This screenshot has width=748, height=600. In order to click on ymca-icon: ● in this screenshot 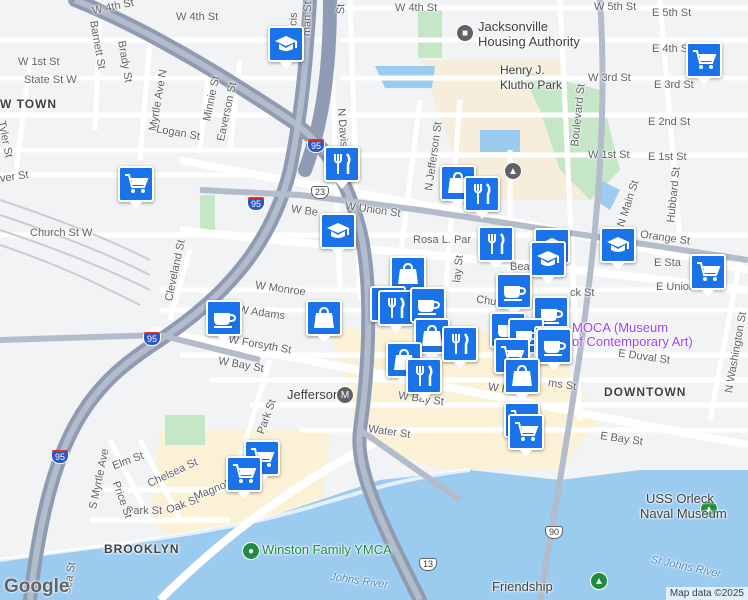, I will do `click(251, 551)`.